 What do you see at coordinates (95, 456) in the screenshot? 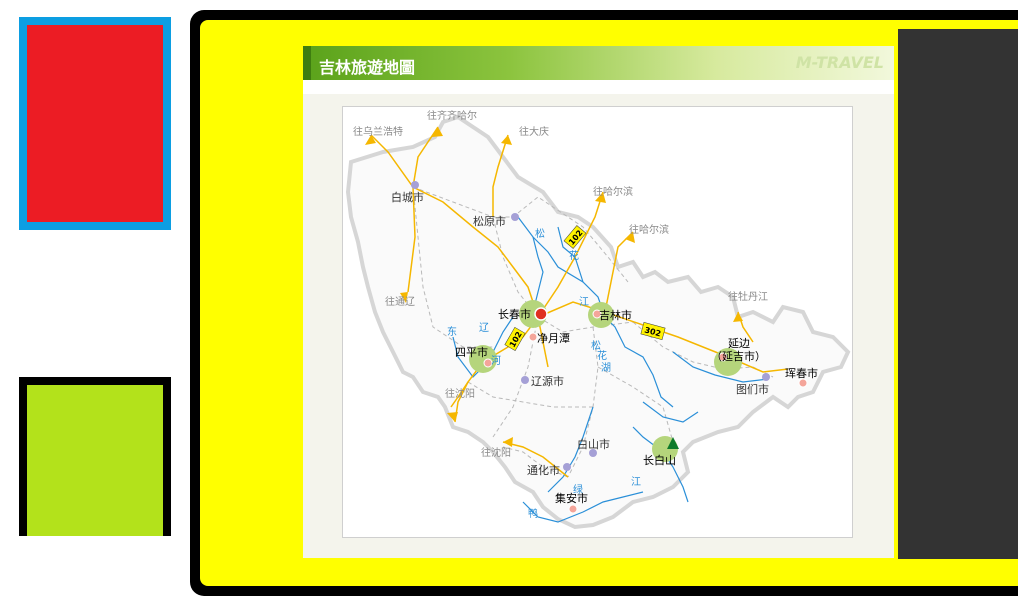
I see `green-color-block` at bounding box center [95, 456].